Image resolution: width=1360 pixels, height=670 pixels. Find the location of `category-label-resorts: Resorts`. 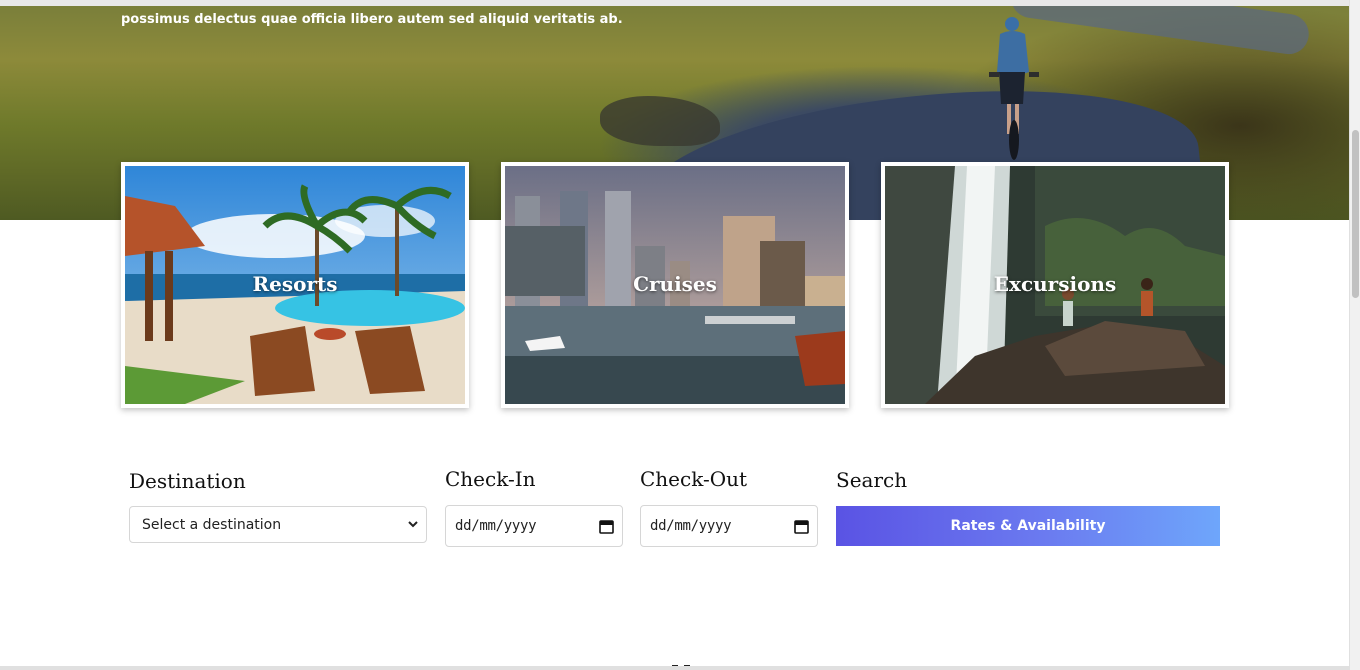

category-label-resorts: Resorts is located at coordinates (295, 284).